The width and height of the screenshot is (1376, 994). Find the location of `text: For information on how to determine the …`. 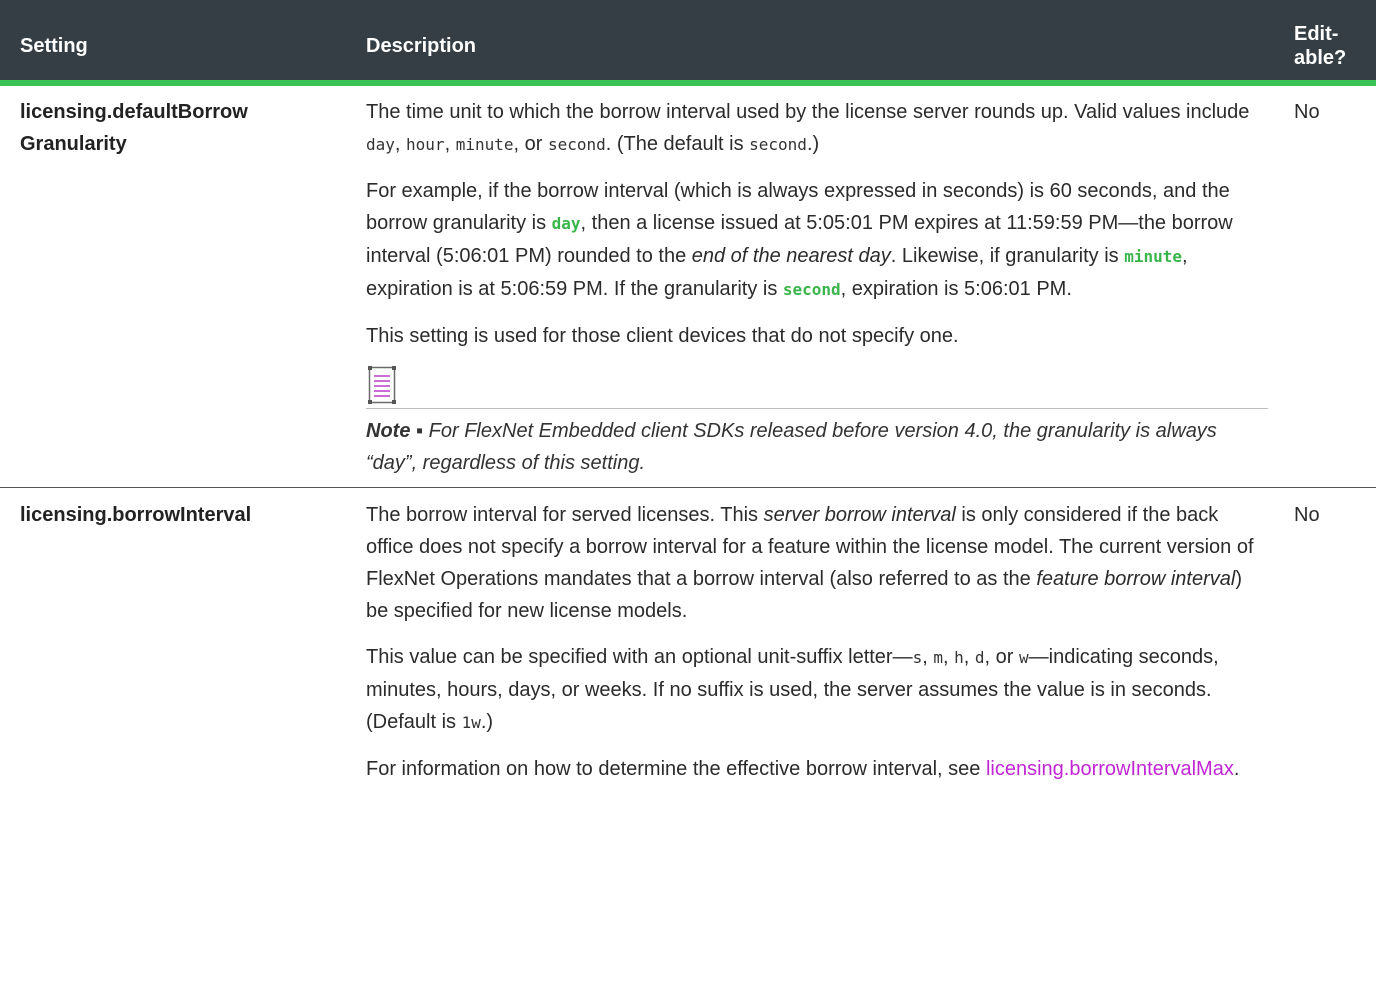

text: For information on how to determine the … is located at coordinates (676, 769).